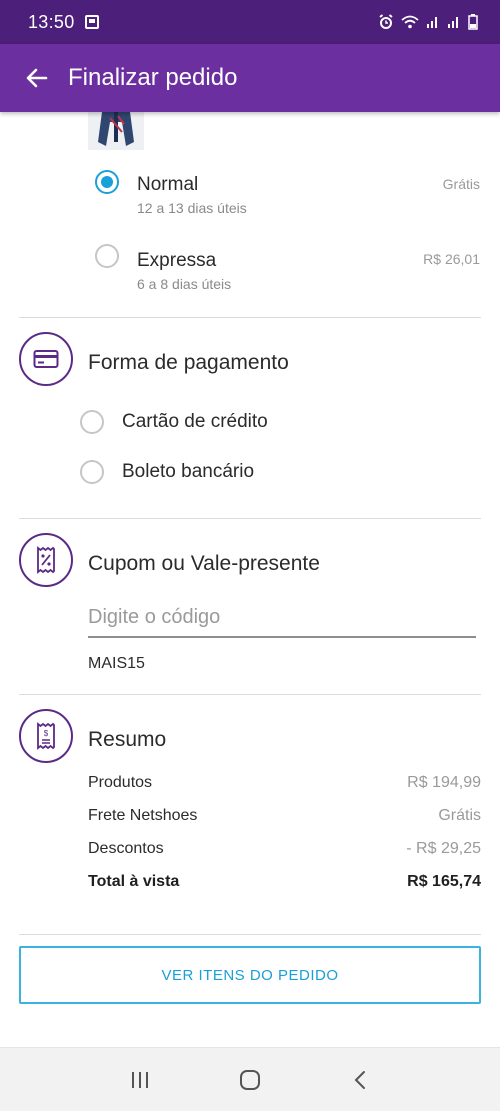 The width and height of the screenshot is (500, 1111). I want to click on system-back-button, so click(360, 1080).